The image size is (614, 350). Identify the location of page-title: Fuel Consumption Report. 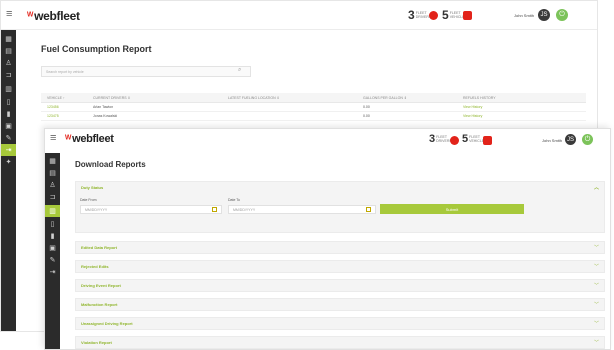
(96, 49).